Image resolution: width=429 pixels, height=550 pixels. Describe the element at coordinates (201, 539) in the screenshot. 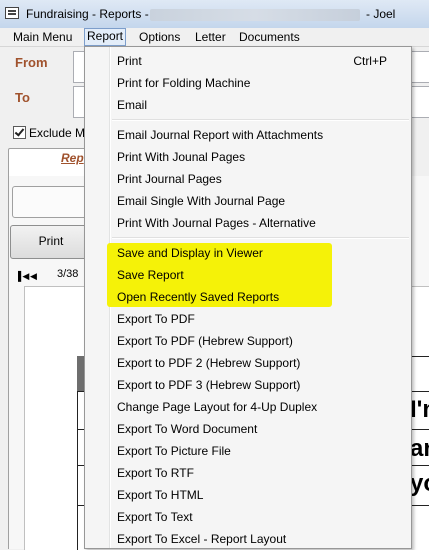

I see `menu-item-export-excel: Export To Excel - Report Layout` at that location.